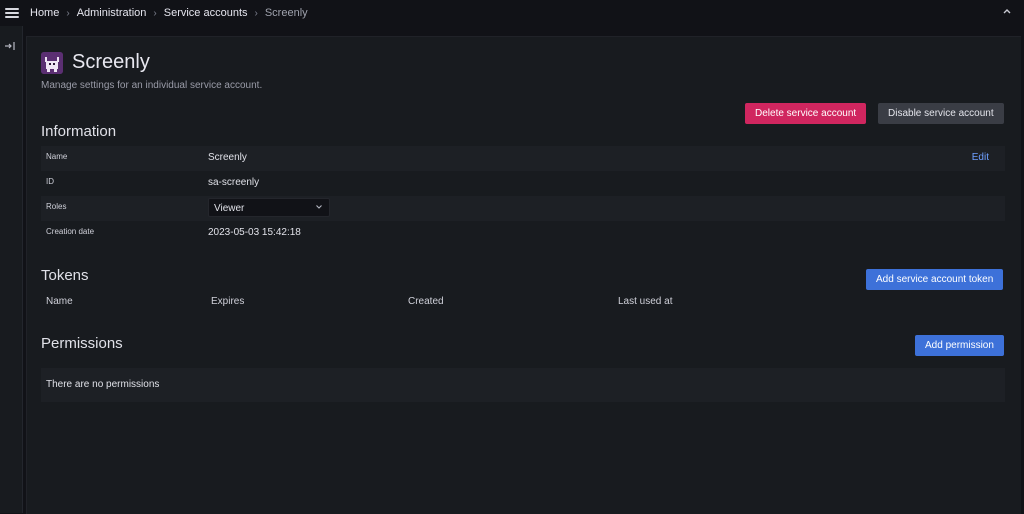 Image resolution: width=1024 pixels, height=514 pixels. What do you see at coordinates (286, 13) in the screenshot?
I see `breadcrumb-current: Screenly` at bounding box center [286, 13].